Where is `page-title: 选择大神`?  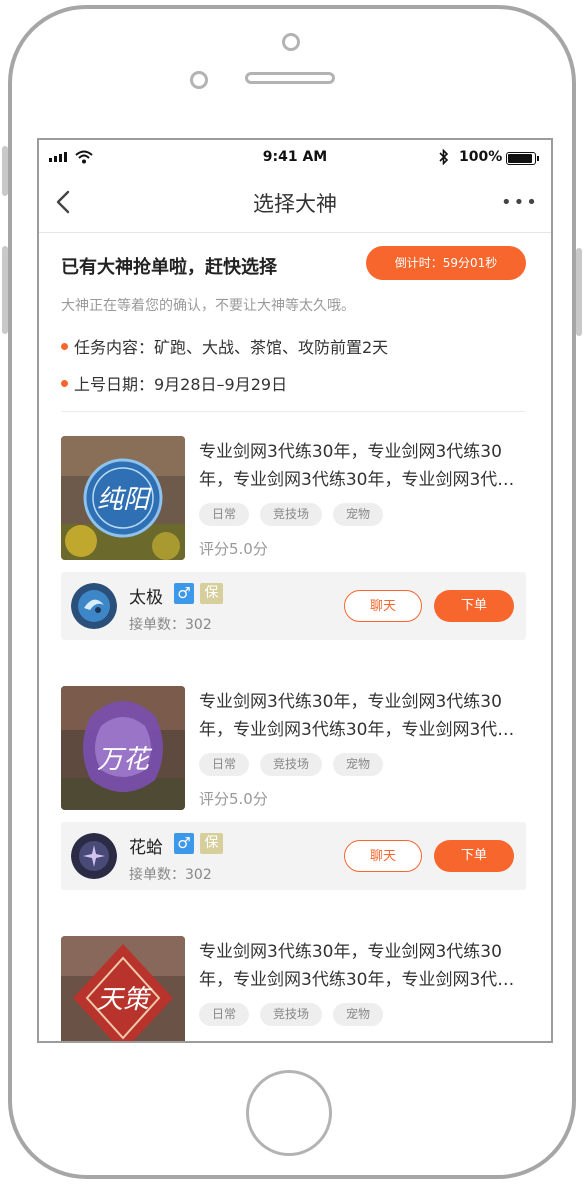
page-title: 选择大神 is located at coordinates (295, 204).